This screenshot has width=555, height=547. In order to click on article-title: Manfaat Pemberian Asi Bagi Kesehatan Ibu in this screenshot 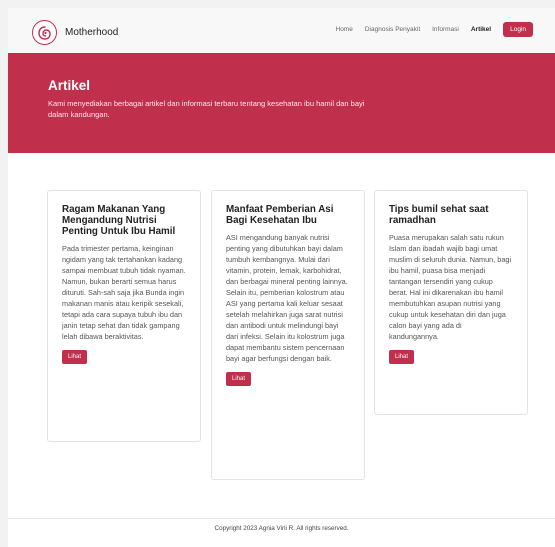, I will do `click(280, 215)`.